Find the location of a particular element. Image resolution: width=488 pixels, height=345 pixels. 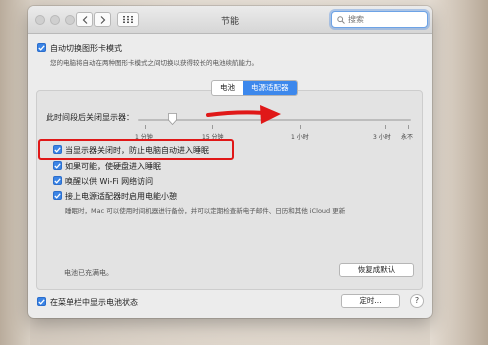

slider-thumb is located at coordinates (172, 119).